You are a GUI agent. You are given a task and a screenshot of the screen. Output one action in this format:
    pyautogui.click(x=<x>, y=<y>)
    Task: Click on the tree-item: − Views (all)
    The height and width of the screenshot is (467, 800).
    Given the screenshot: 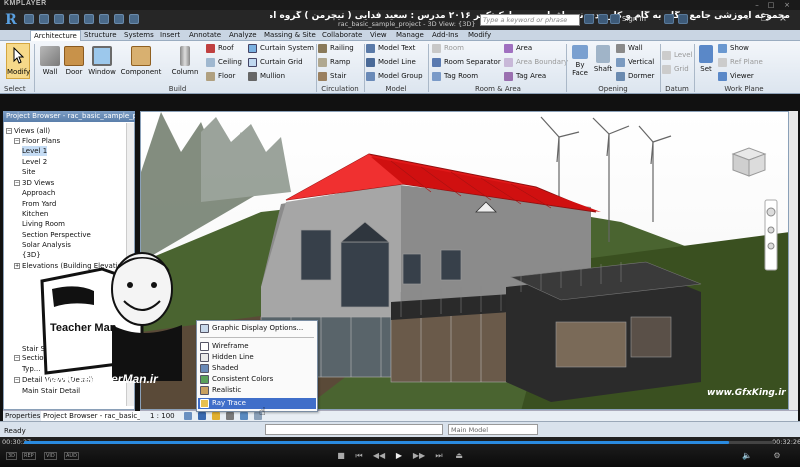 What is the action you would take?
    pyautogui.click(x=28, y=131)
    